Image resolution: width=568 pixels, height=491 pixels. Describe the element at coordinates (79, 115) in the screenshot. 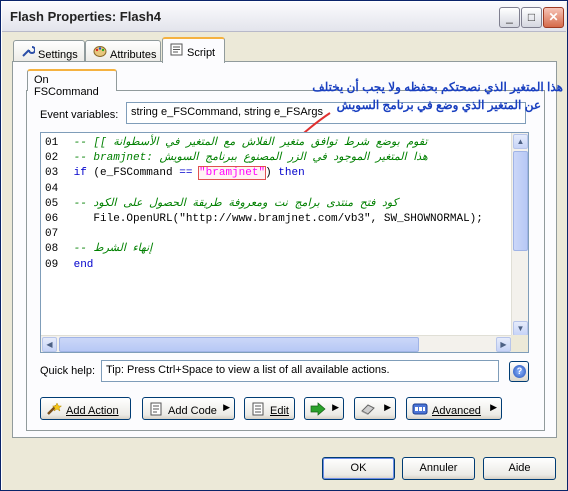

I see `event-variables-label: Event variables:` at that location.